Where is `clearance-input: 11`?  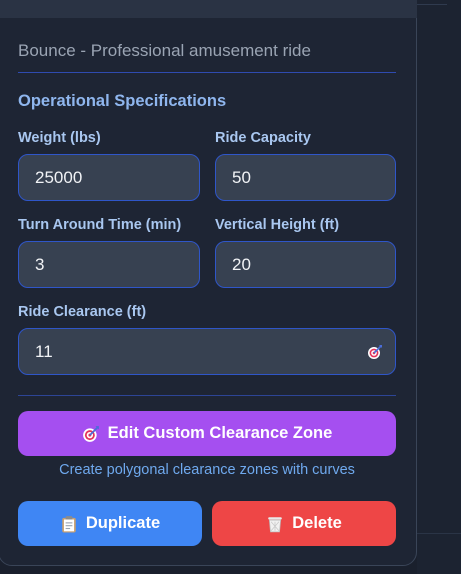 clearance-input: 11 is located at coordinates (207, 351).